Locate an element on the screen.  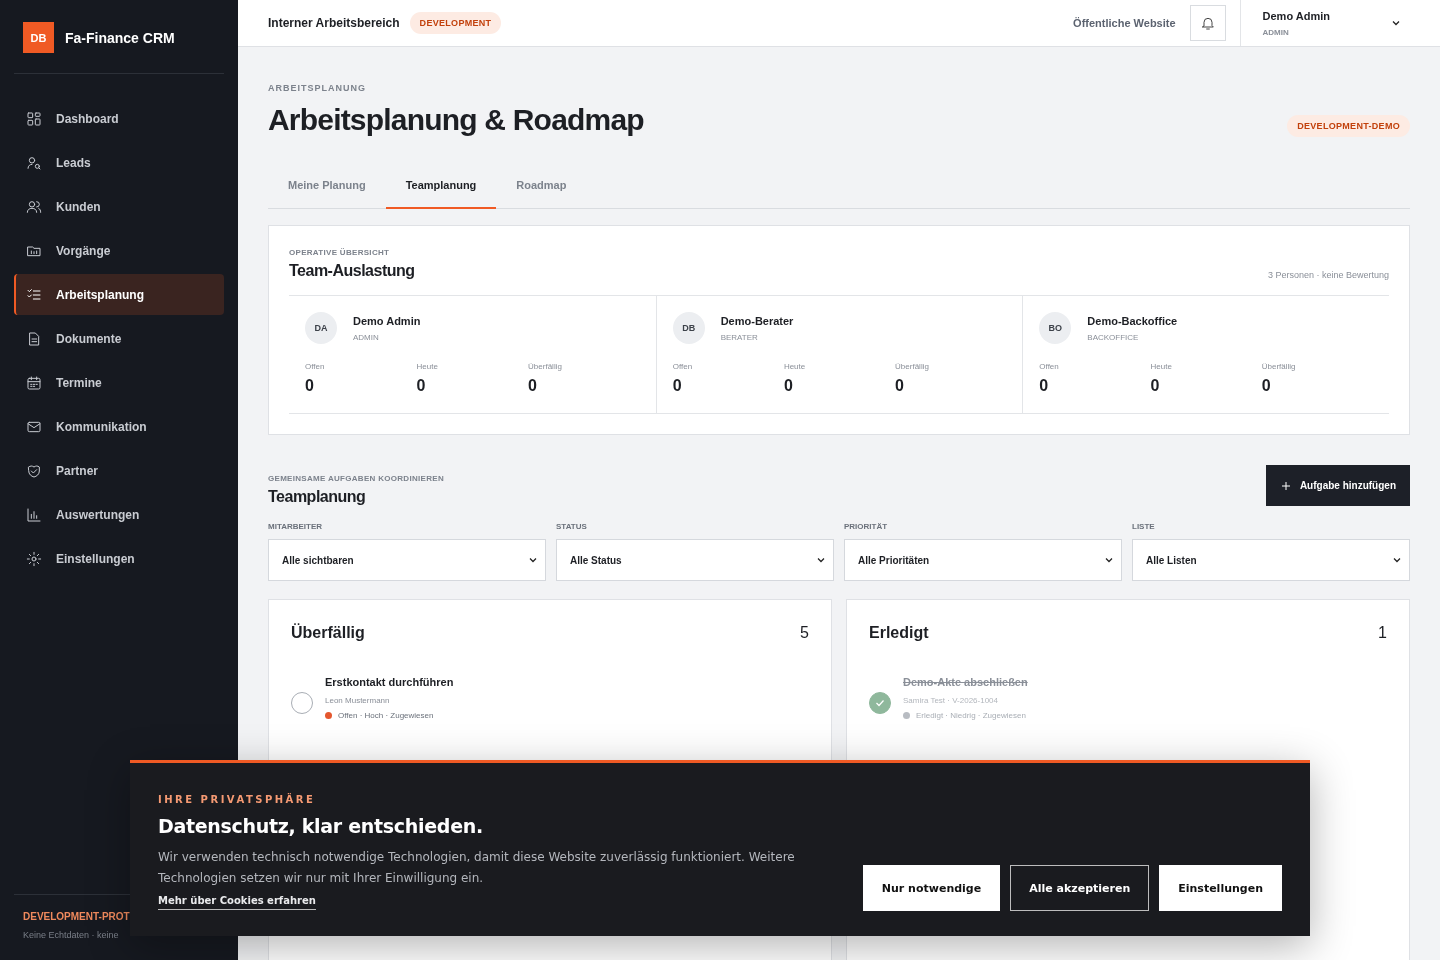
environment-badge: DEVELOPMENT is located at coordinates (455, 23).